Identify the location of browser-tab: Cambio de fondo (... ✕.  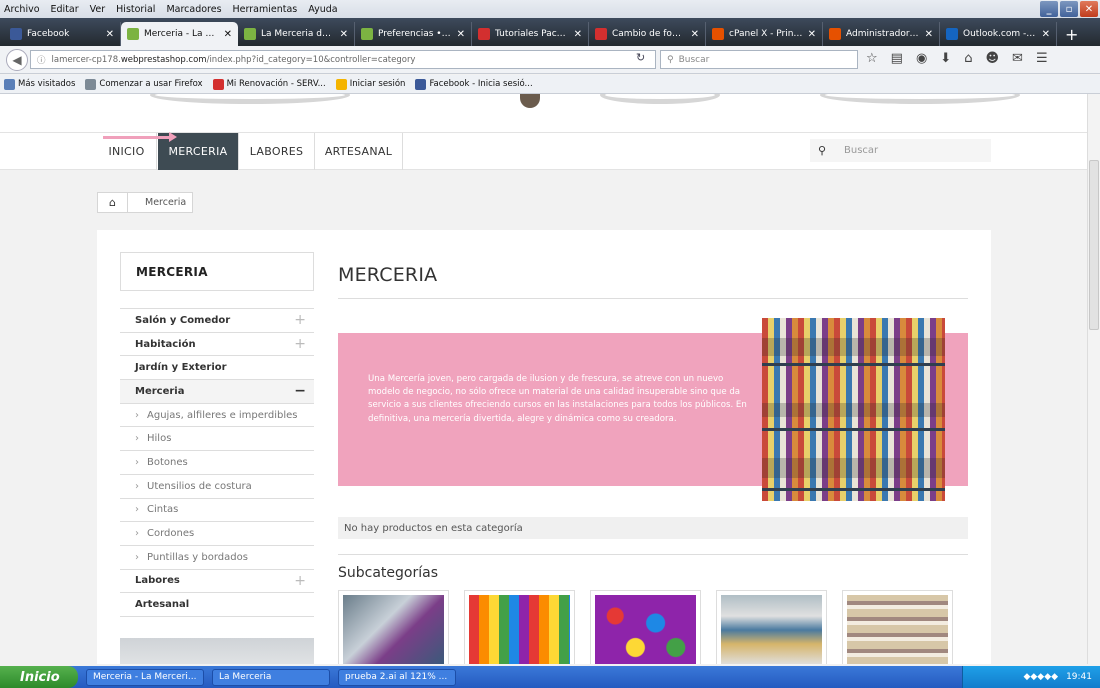
(647, 34).